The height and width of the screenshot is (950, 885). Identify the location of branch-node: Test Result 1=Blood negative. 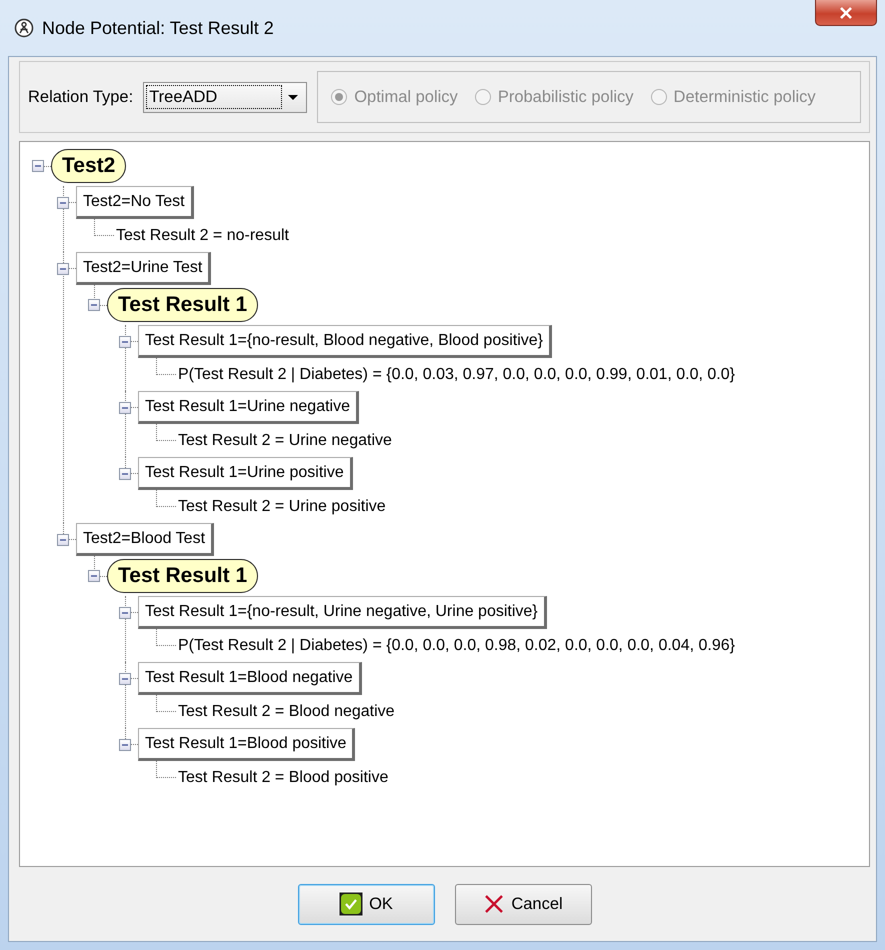
(250, 678).